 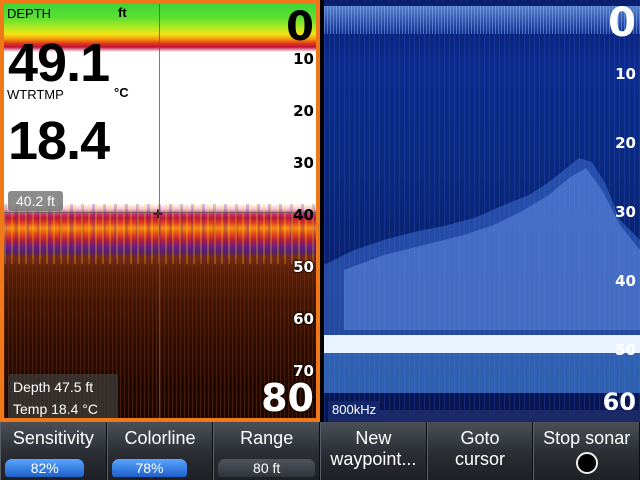 I want to click on cursor-info-box: Depth 47.5 ft Temp 18.4 °C, so click(x=63, y=396).